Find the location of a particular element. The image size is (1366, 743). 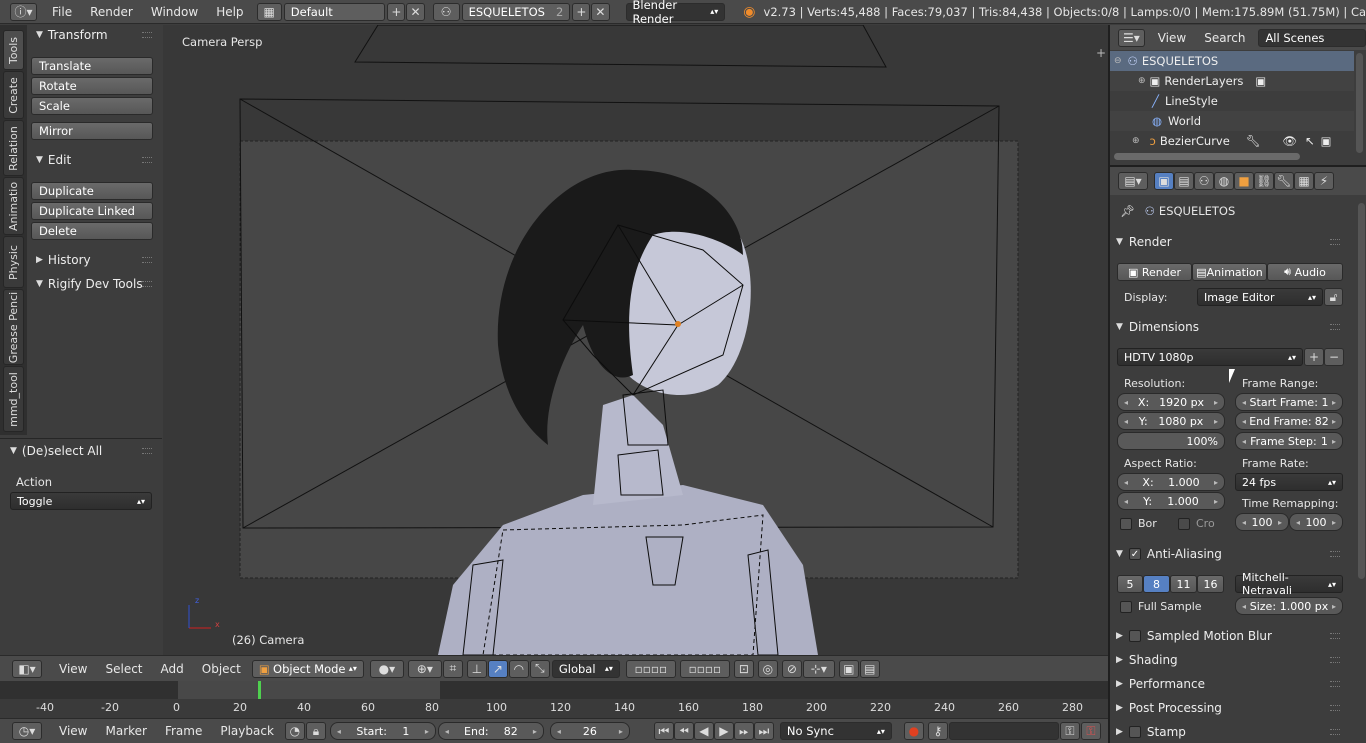

lock-interface-icon: 🔓︎ is located at coordinates (1333, 297).